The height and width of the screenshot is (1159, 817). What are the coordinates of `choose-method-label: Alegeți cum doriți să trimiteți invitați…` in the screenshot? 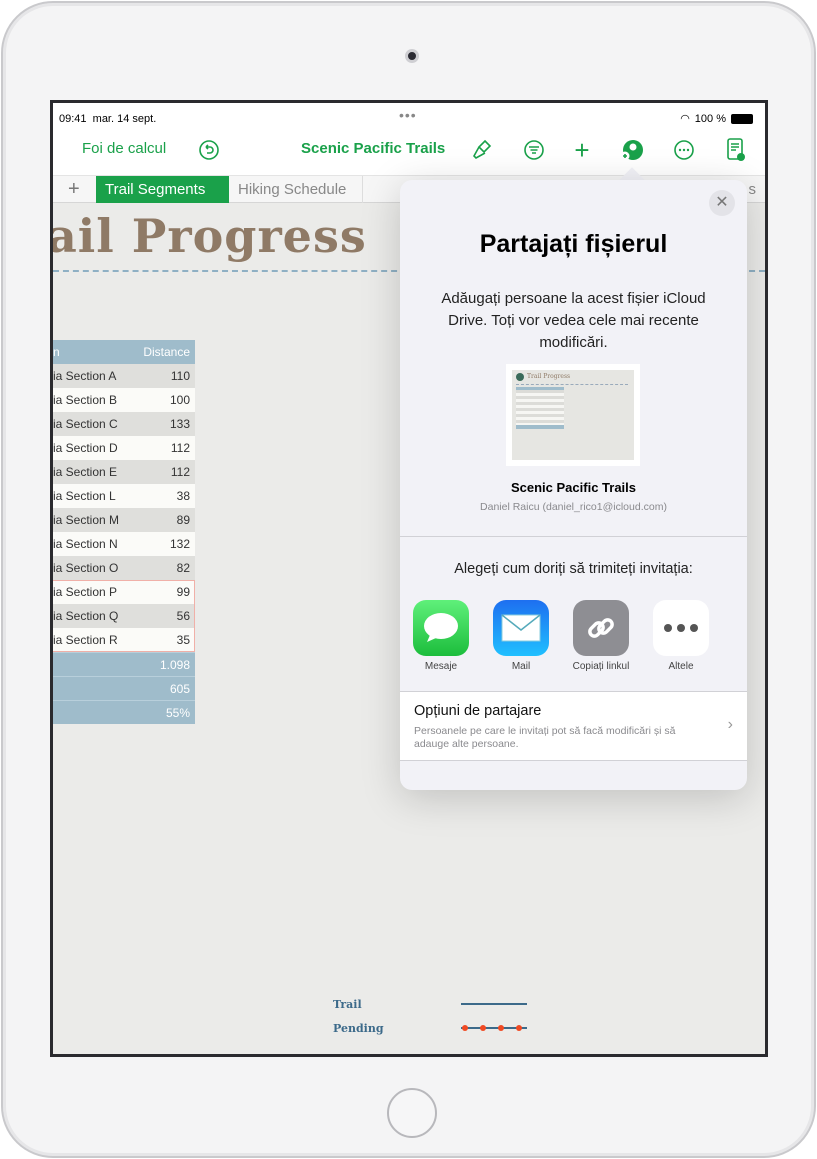 It's located at (573, 569).